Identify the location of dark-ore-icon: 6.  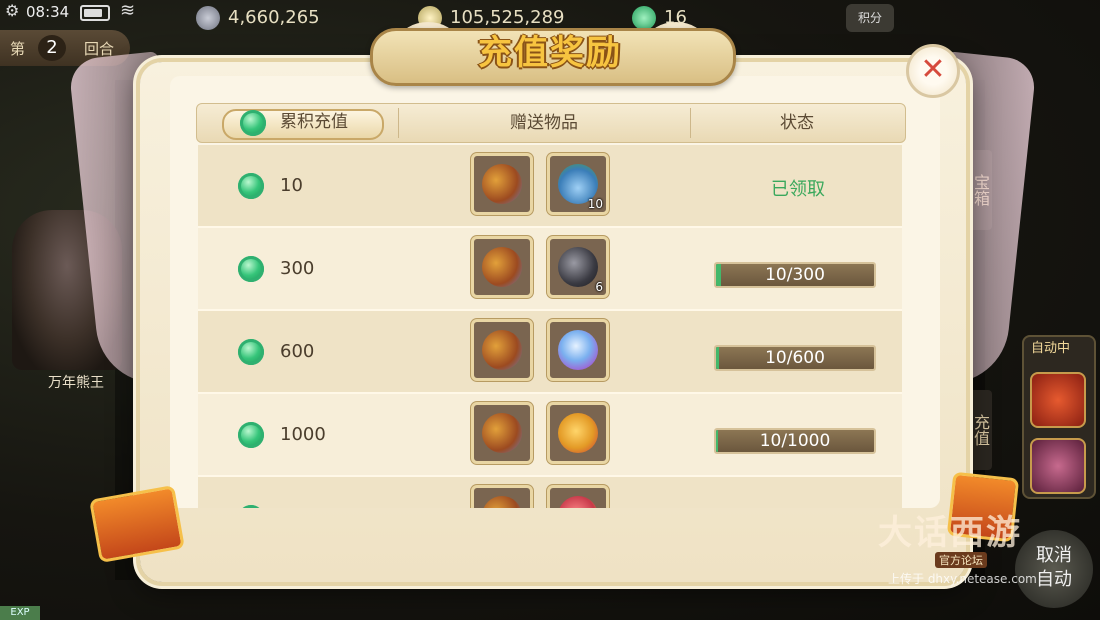
(578, 267).